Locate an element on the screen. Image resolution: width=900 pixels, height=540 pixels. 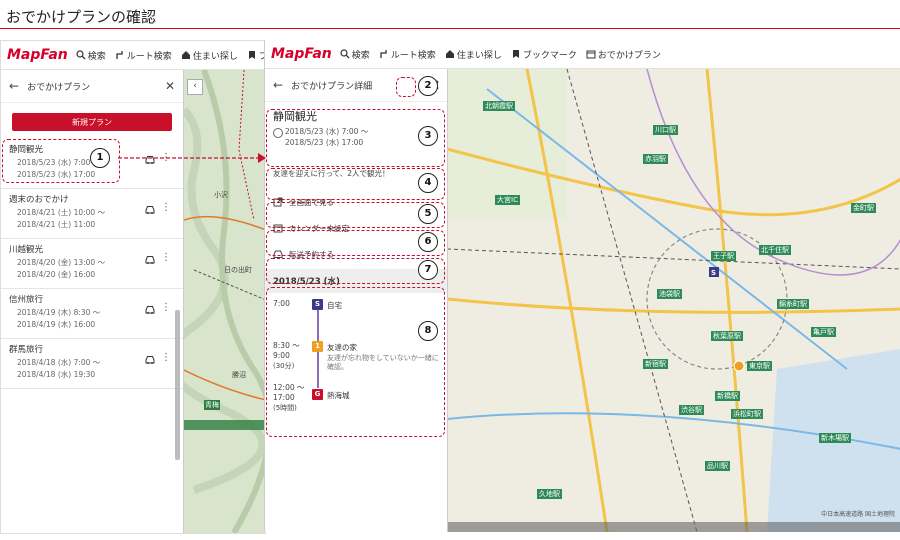
map-station-label: 久地駅 is located at coordinates (549, 494).